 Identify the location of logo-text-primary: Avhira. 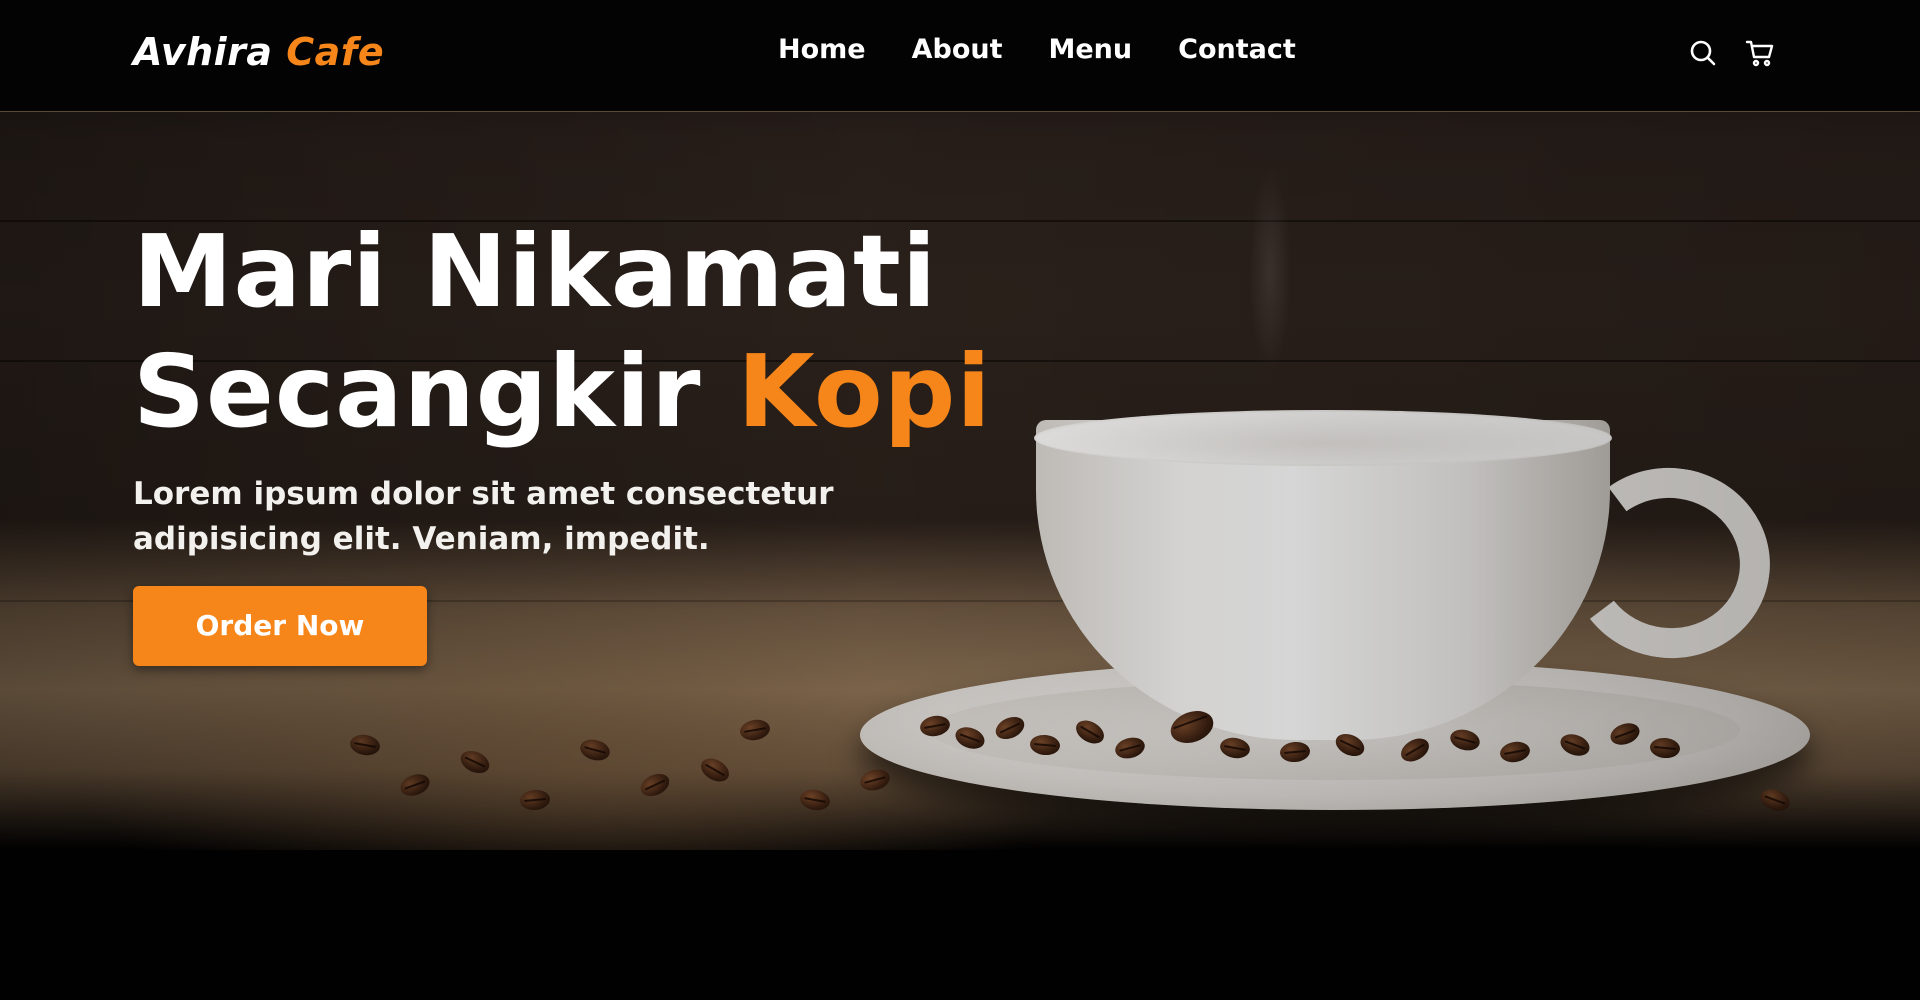
(203, 52).